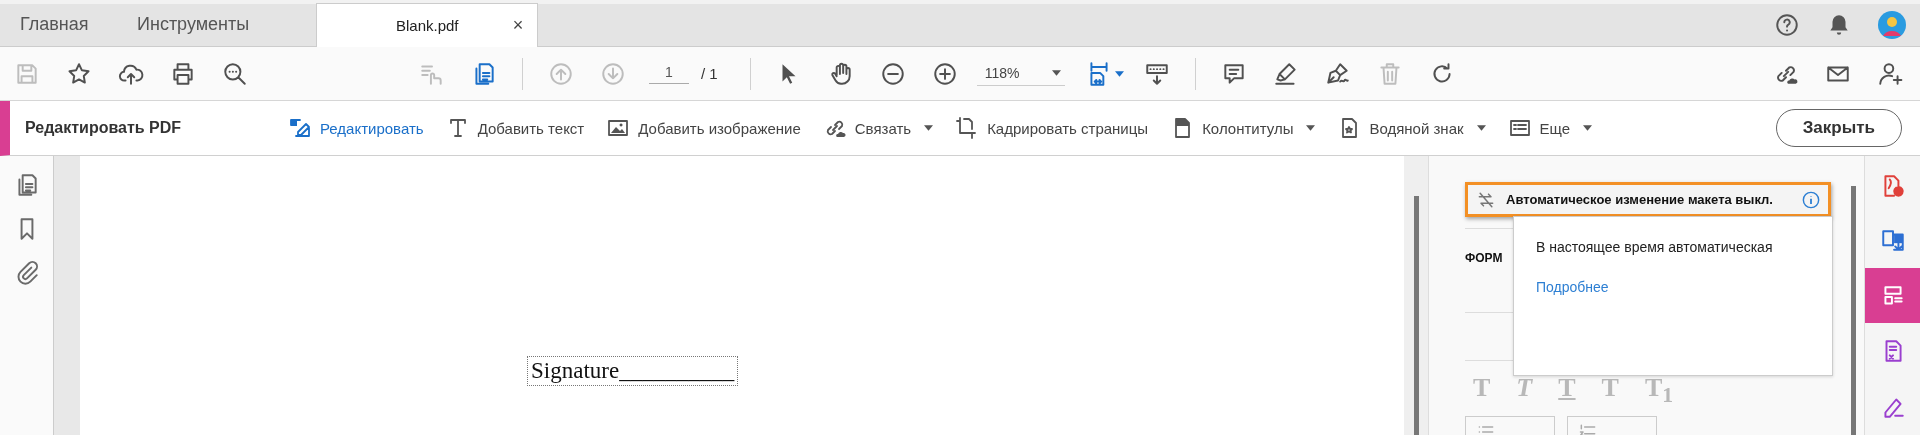 The image size is (1920, 435). I want to click on layout-toggle: Автоматическое изменение макета выкл., so click(1648, 199).